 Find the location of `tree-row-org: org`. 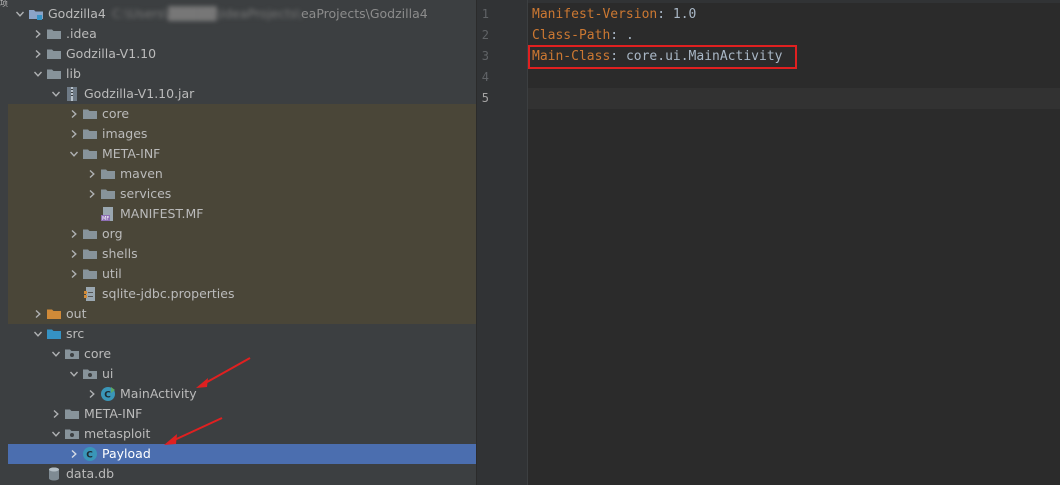

tree-row-org: org is located at coordinates (242, 234).